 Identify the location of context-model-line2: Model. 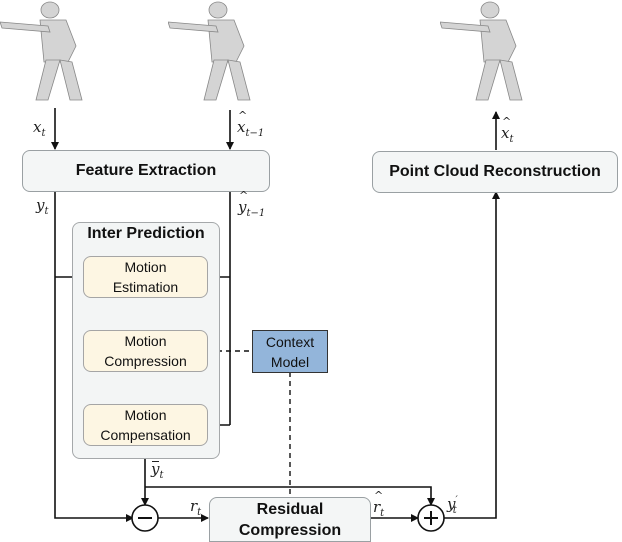
(290, 361).